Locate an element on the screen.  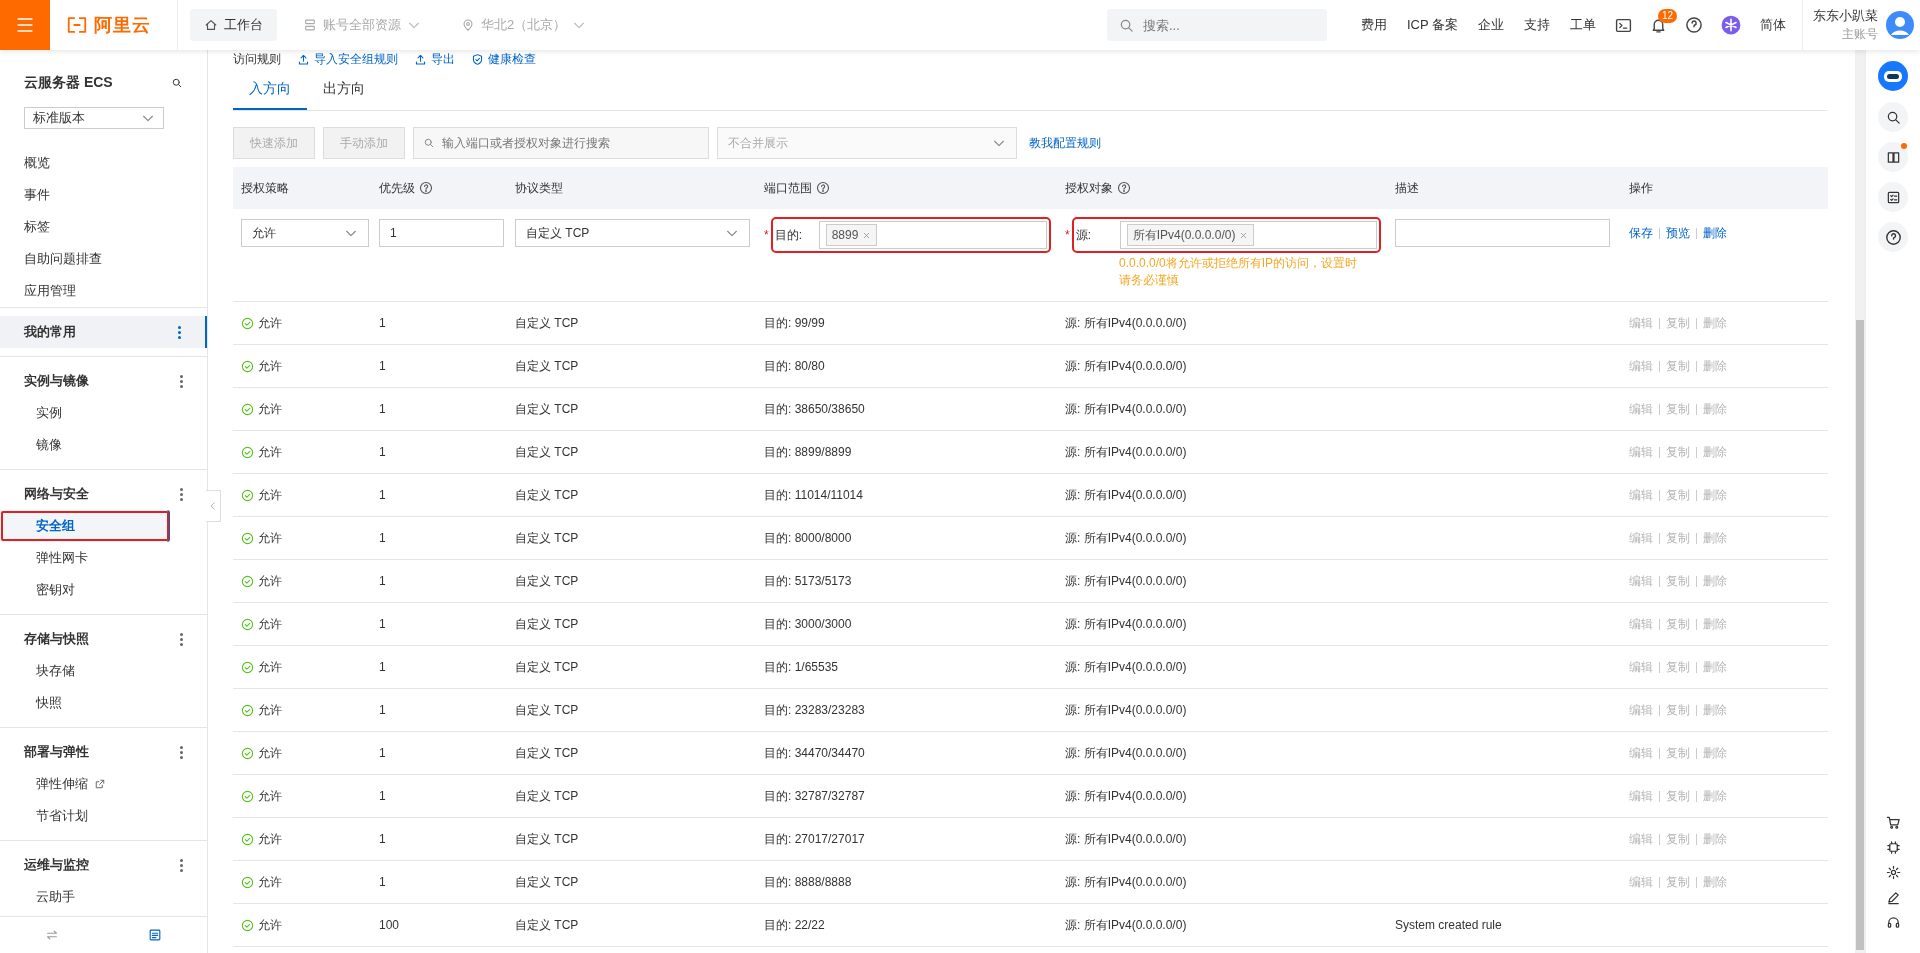
sidebar-item: 弹性伸缩 is located at coordinates (103, 784).